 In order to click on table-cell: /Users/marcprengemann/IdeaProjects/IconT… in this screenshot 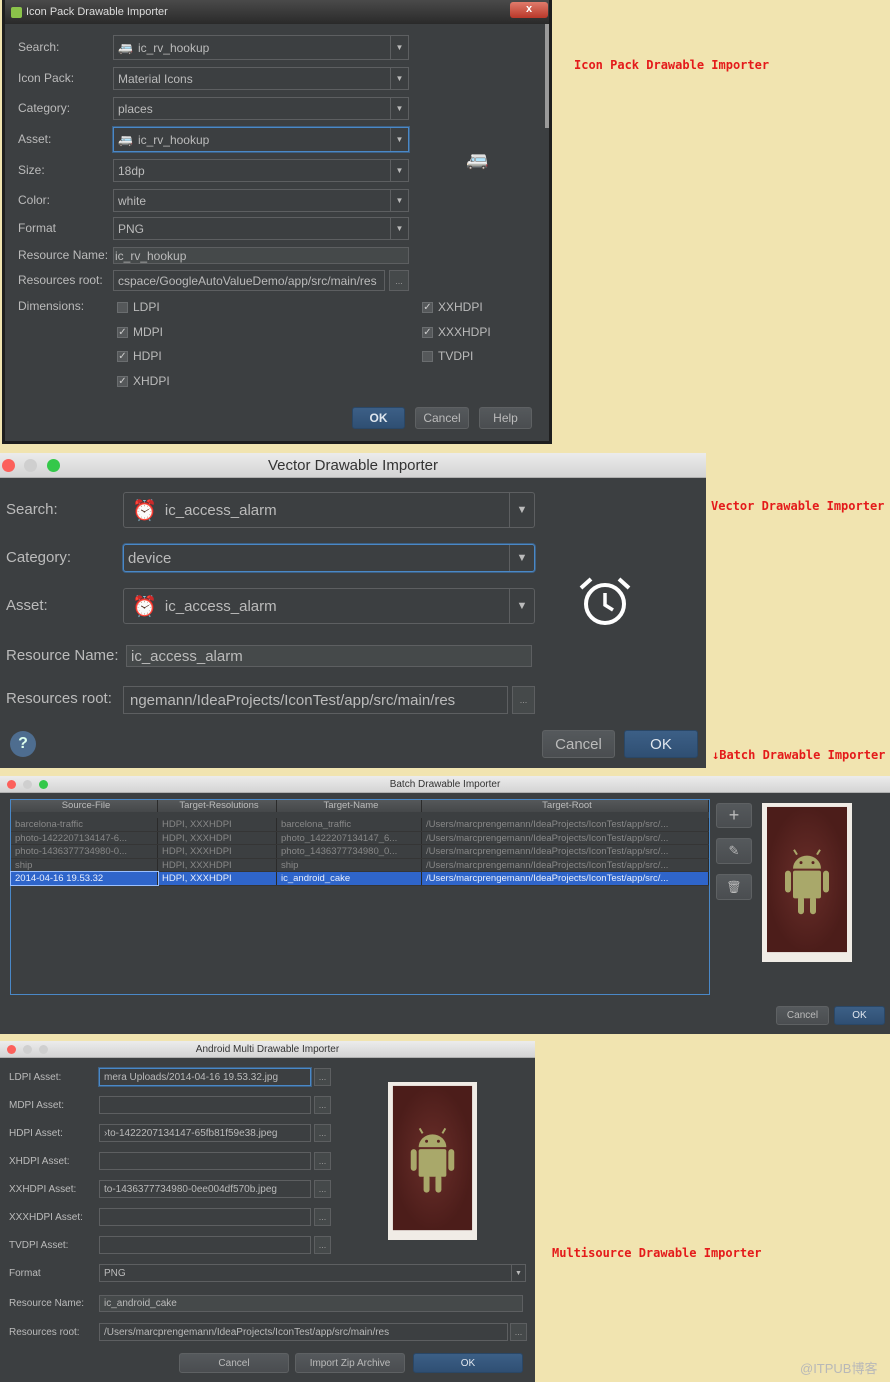, I will do `click(565, 878)`.